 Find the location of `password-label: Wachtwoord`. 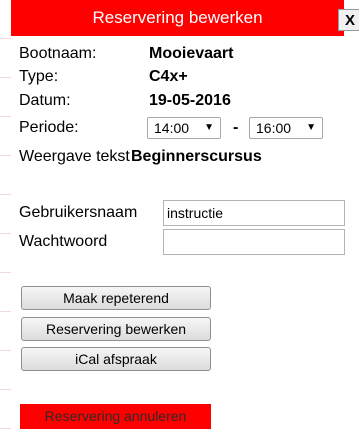

password-label: Wachtwoord is located at coordinates (63, 241).